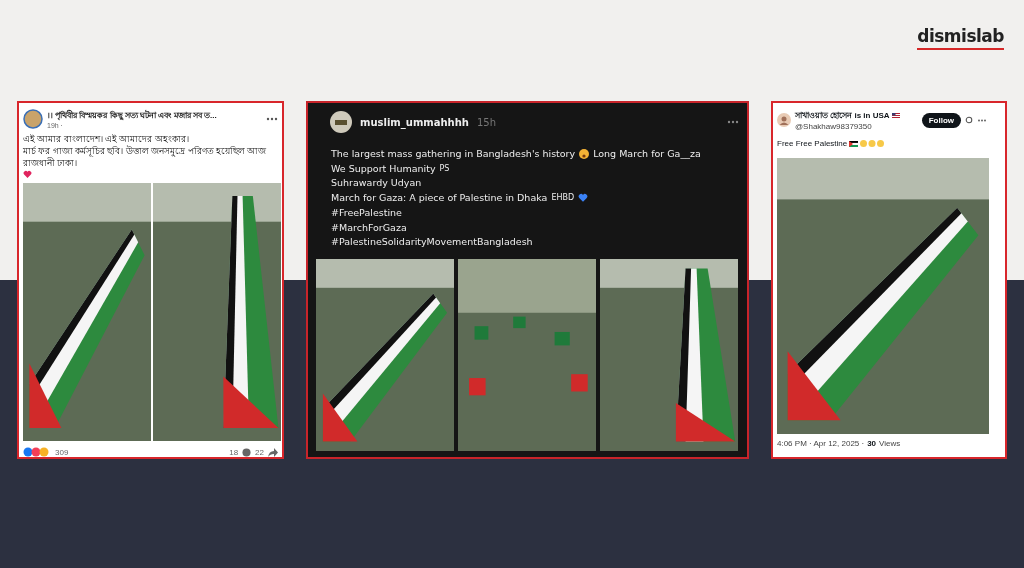 This screenshot has width=1024, height=568. I want to click on brand-logo: dismislab, so click(960, 38).